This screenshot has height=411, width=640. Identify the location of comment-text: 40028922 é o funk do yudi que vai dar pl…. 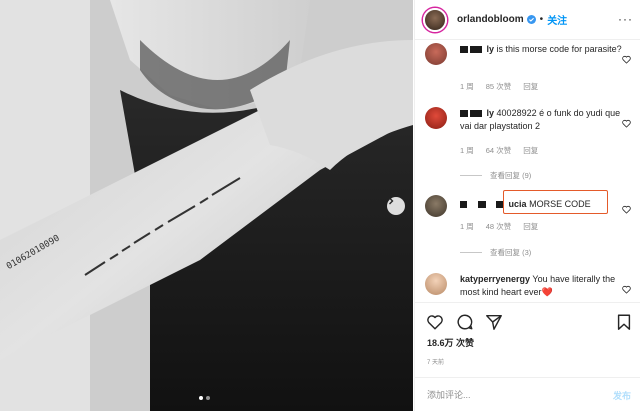
(540, 119).